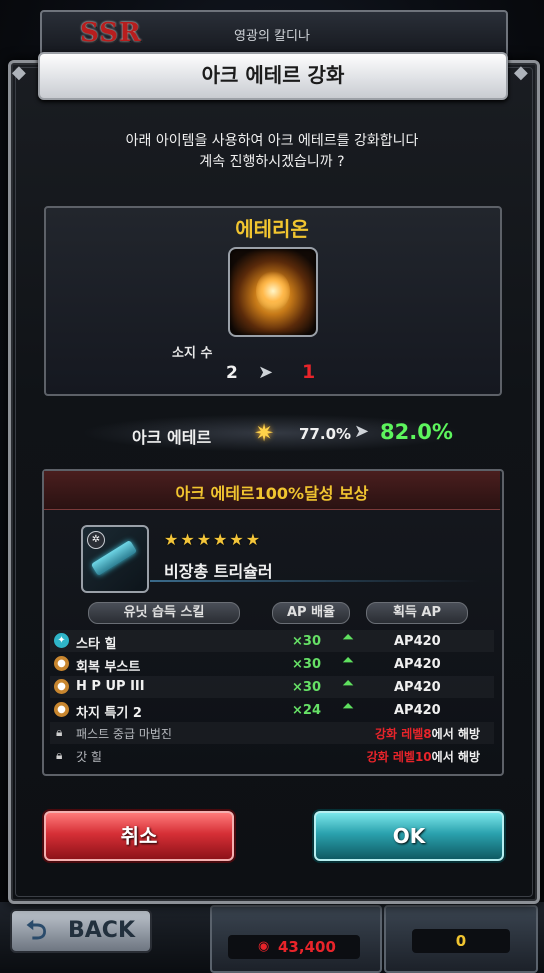 This screenshot has height=973, width=544. What do you see at coordinates (89, 757) in the screenshot?
I see `locked-skill-name: 갓 힐` at bounding box center [89, 757].